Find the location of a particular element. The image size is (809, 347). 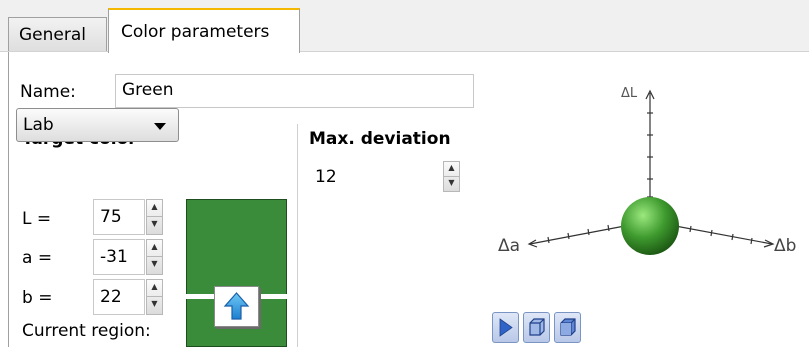

view-cube-solid-button is located at coordinates (567, 327).